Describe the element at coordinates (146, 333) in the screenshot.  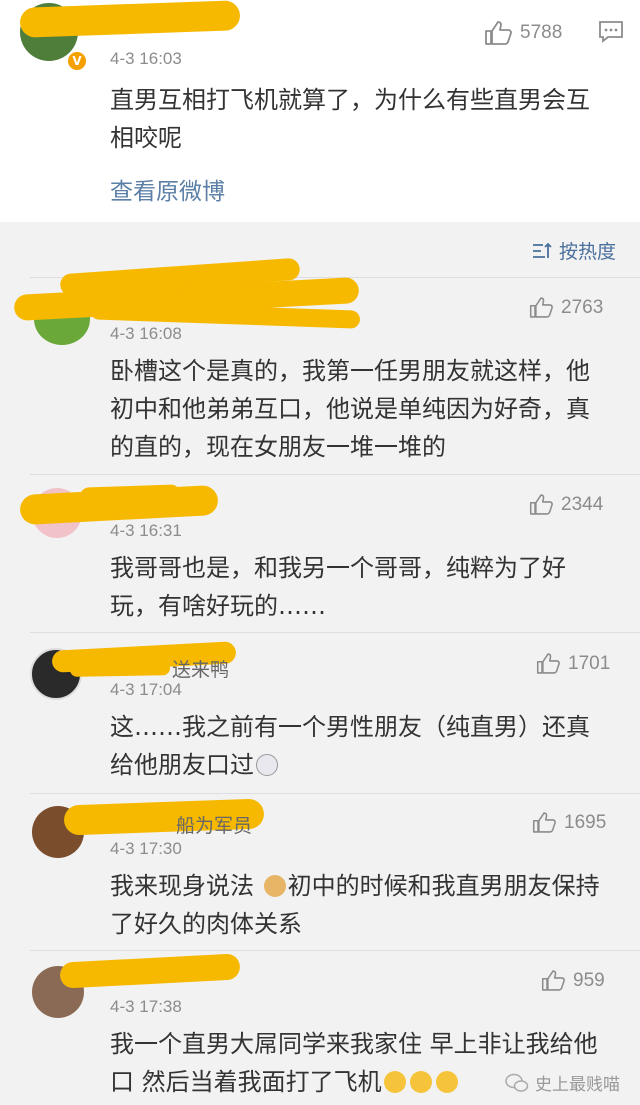
I see `comment-time: 4-3 16:08` at that location.